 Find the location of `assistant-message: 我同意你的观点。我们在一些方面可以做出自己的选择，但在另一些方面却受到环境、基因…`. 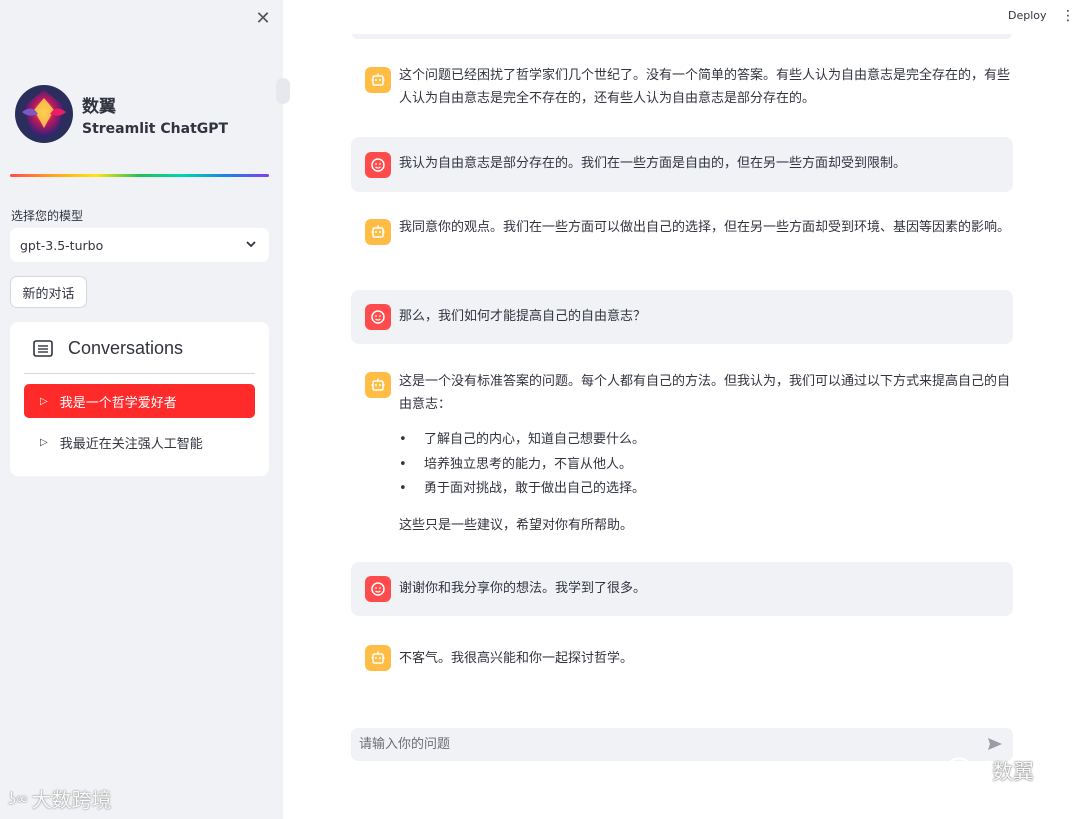

assistant-message: 我同意你的观点。我们在一些方面可以做出自己的选择，但在另一些方面却受到环境、基因… is located at coordinates (682, 241).